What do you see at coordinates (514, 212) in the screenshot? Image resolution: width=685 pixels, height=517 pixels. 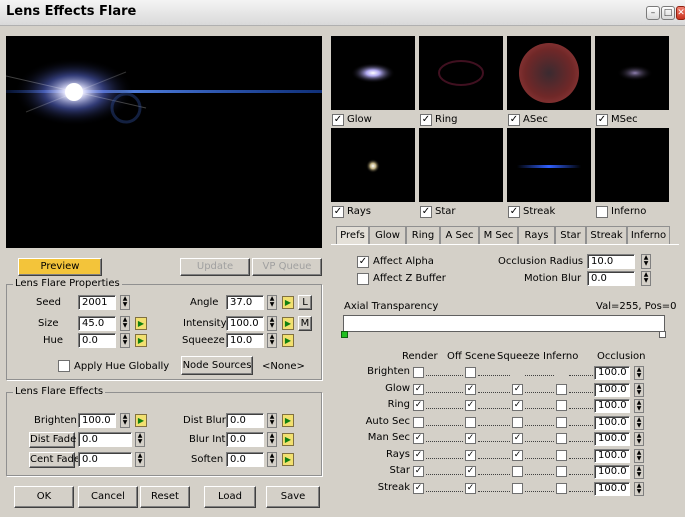 I see `streak-checkbox: ✓` at bounding box center [514, 212].